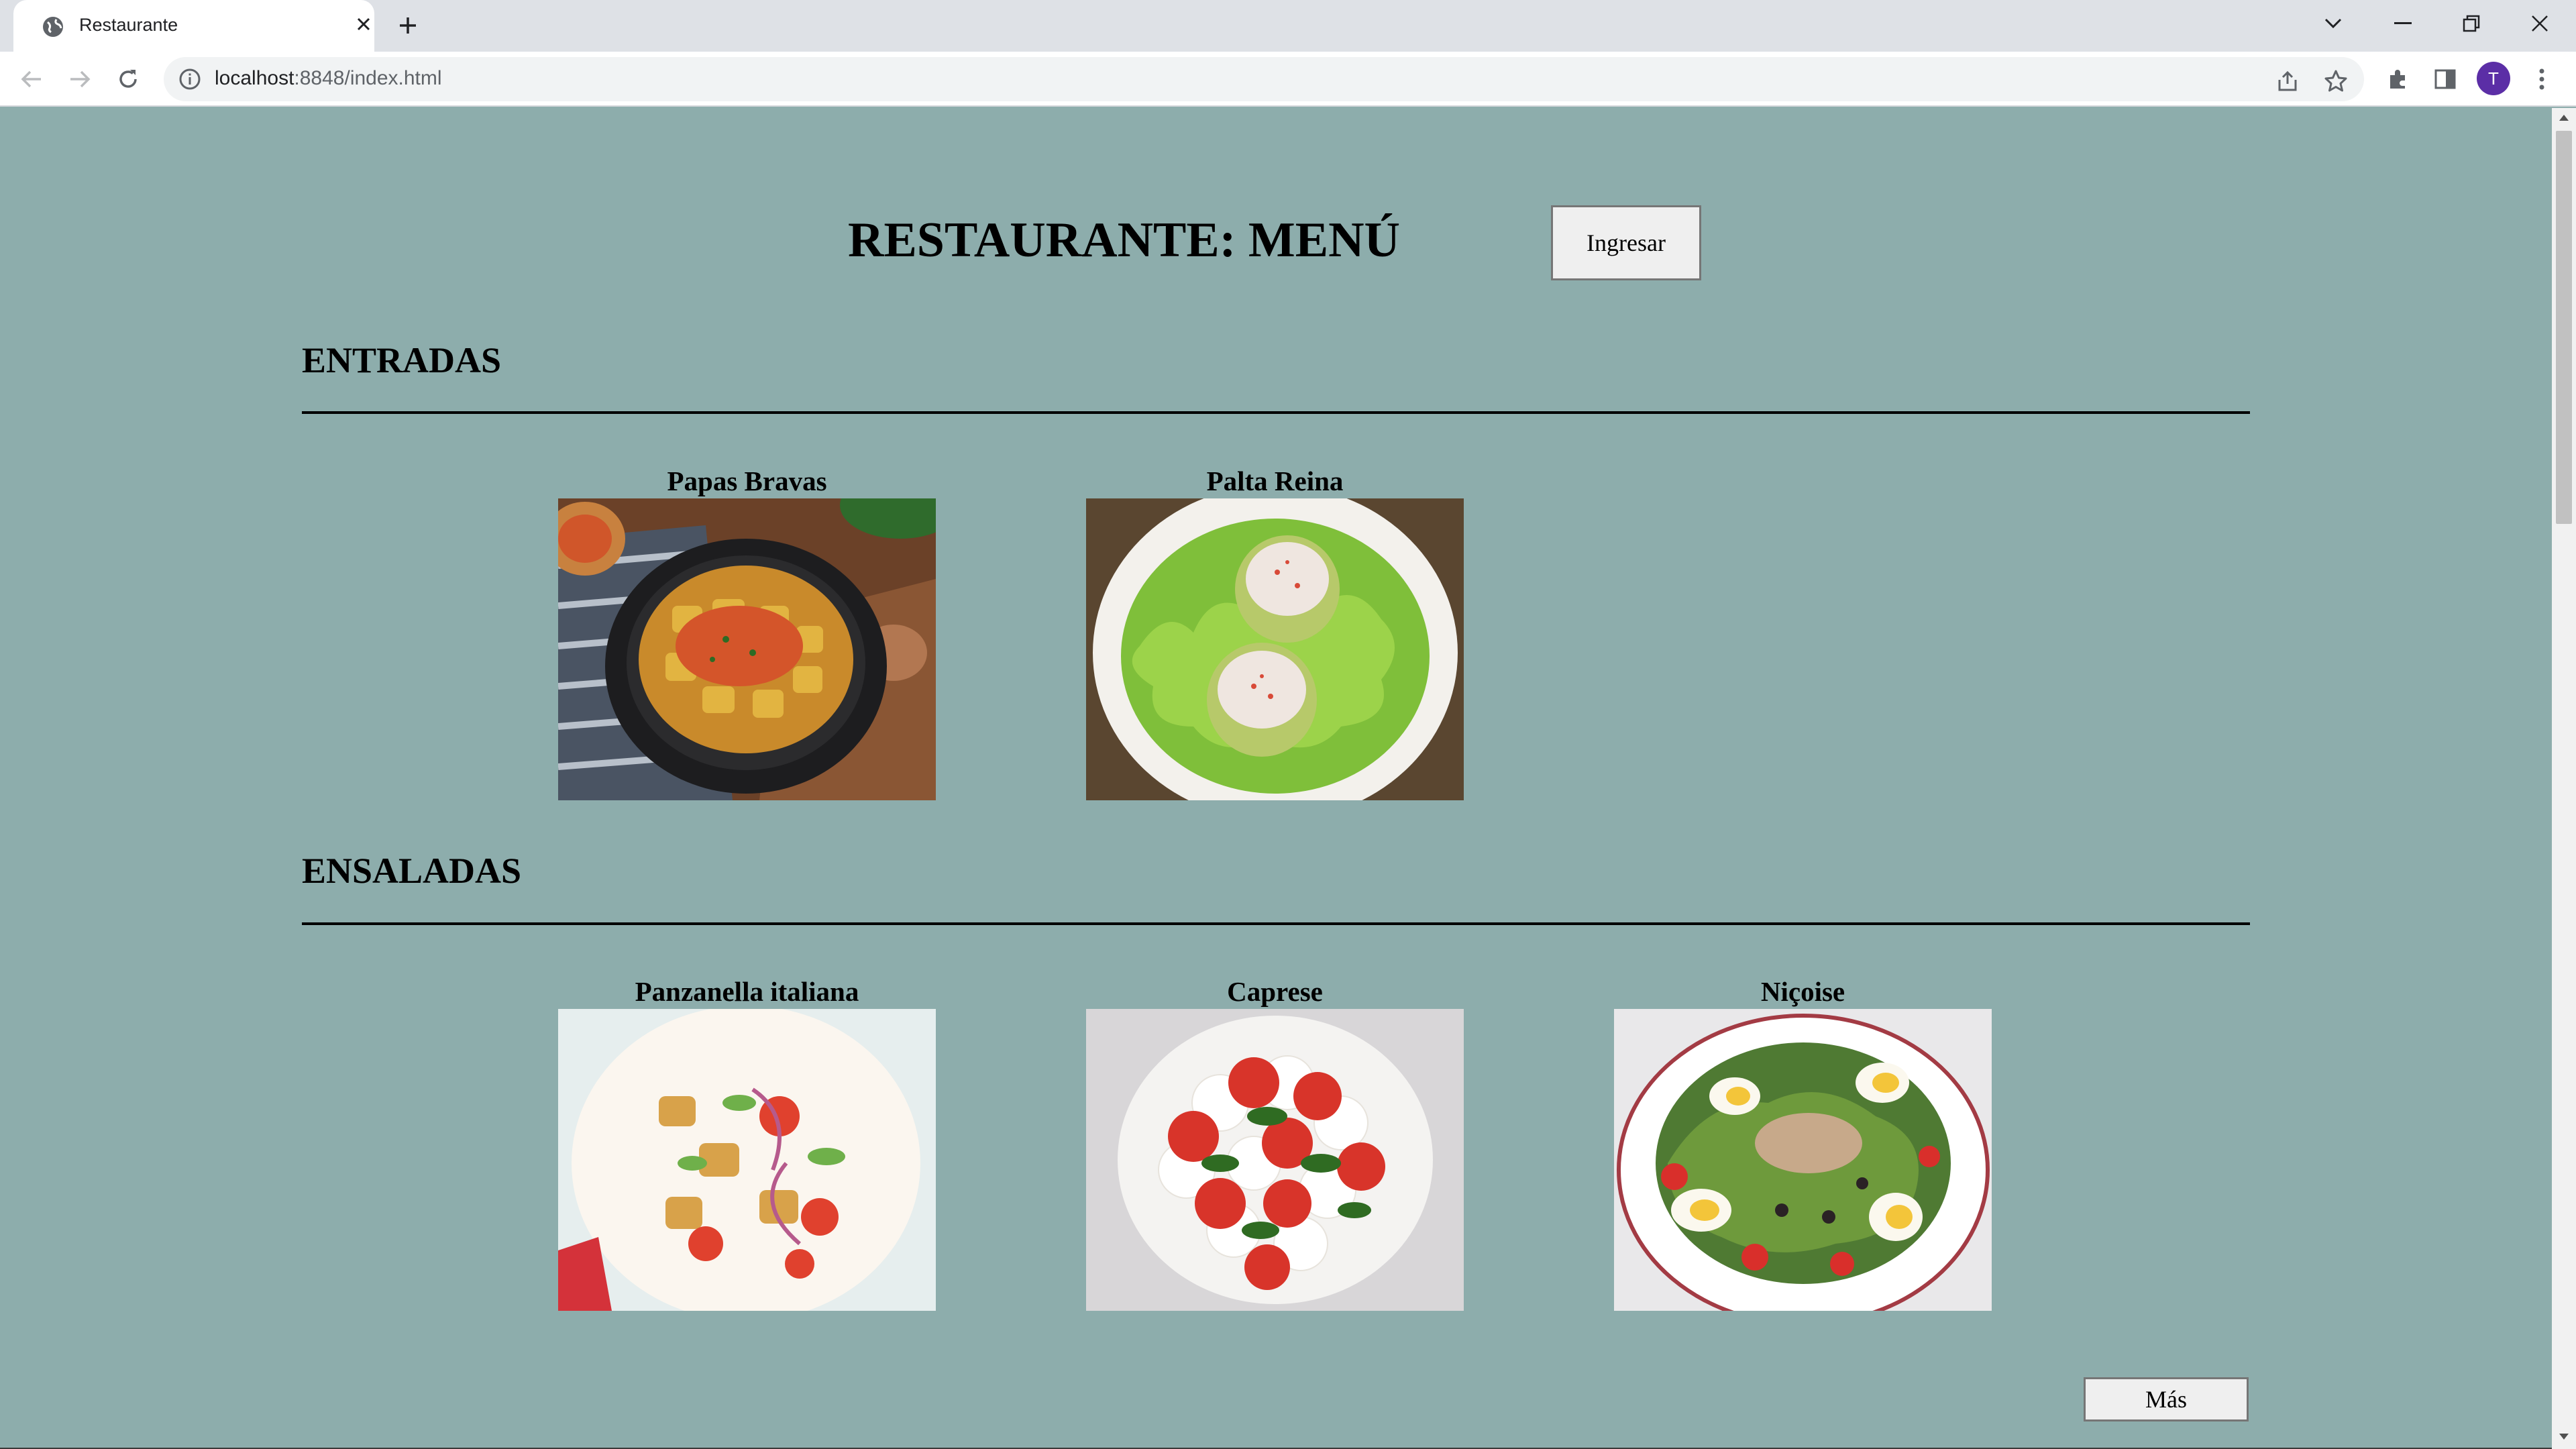 This screenshot has width=2576, height=1449. I want to click on dish-card-nicoise: Niçoise, so click(1803, 1142).